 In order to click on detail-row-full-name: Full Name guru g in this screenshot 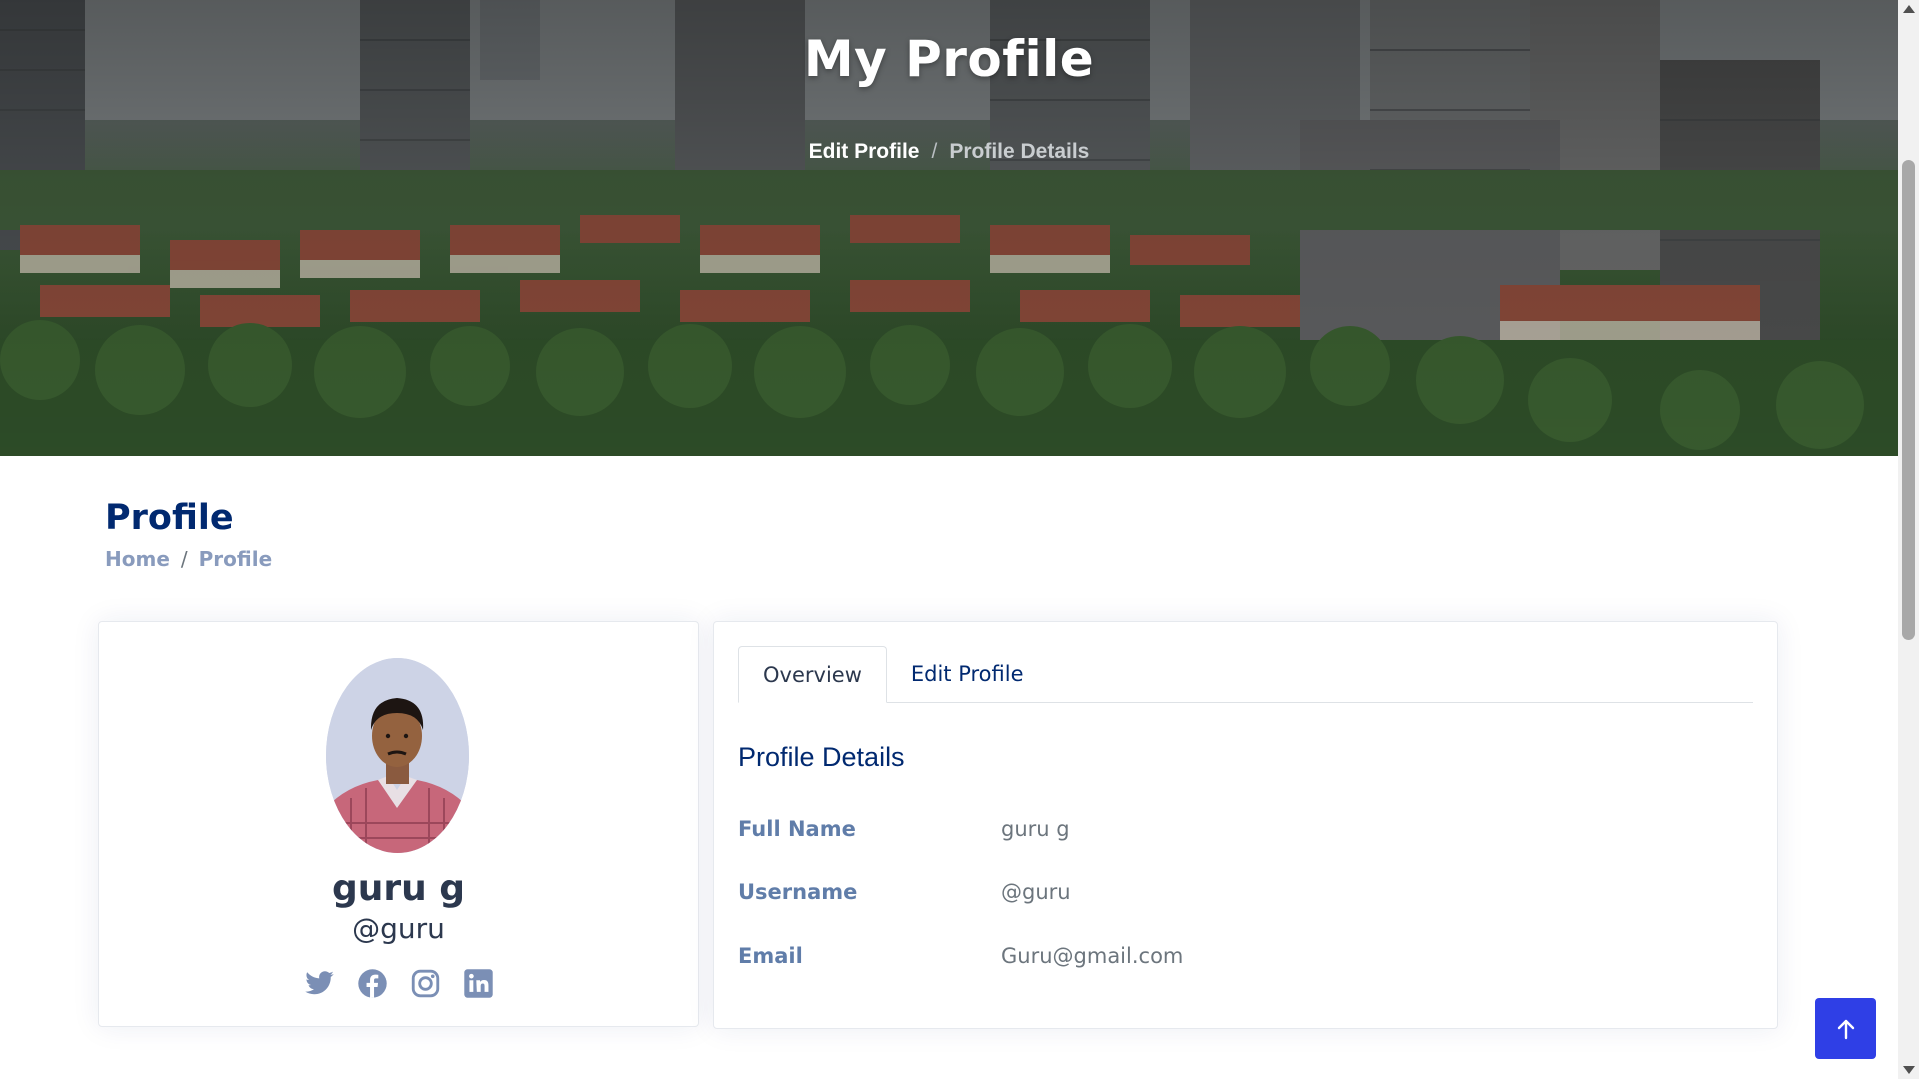, I will do `click(1238, 832)`.